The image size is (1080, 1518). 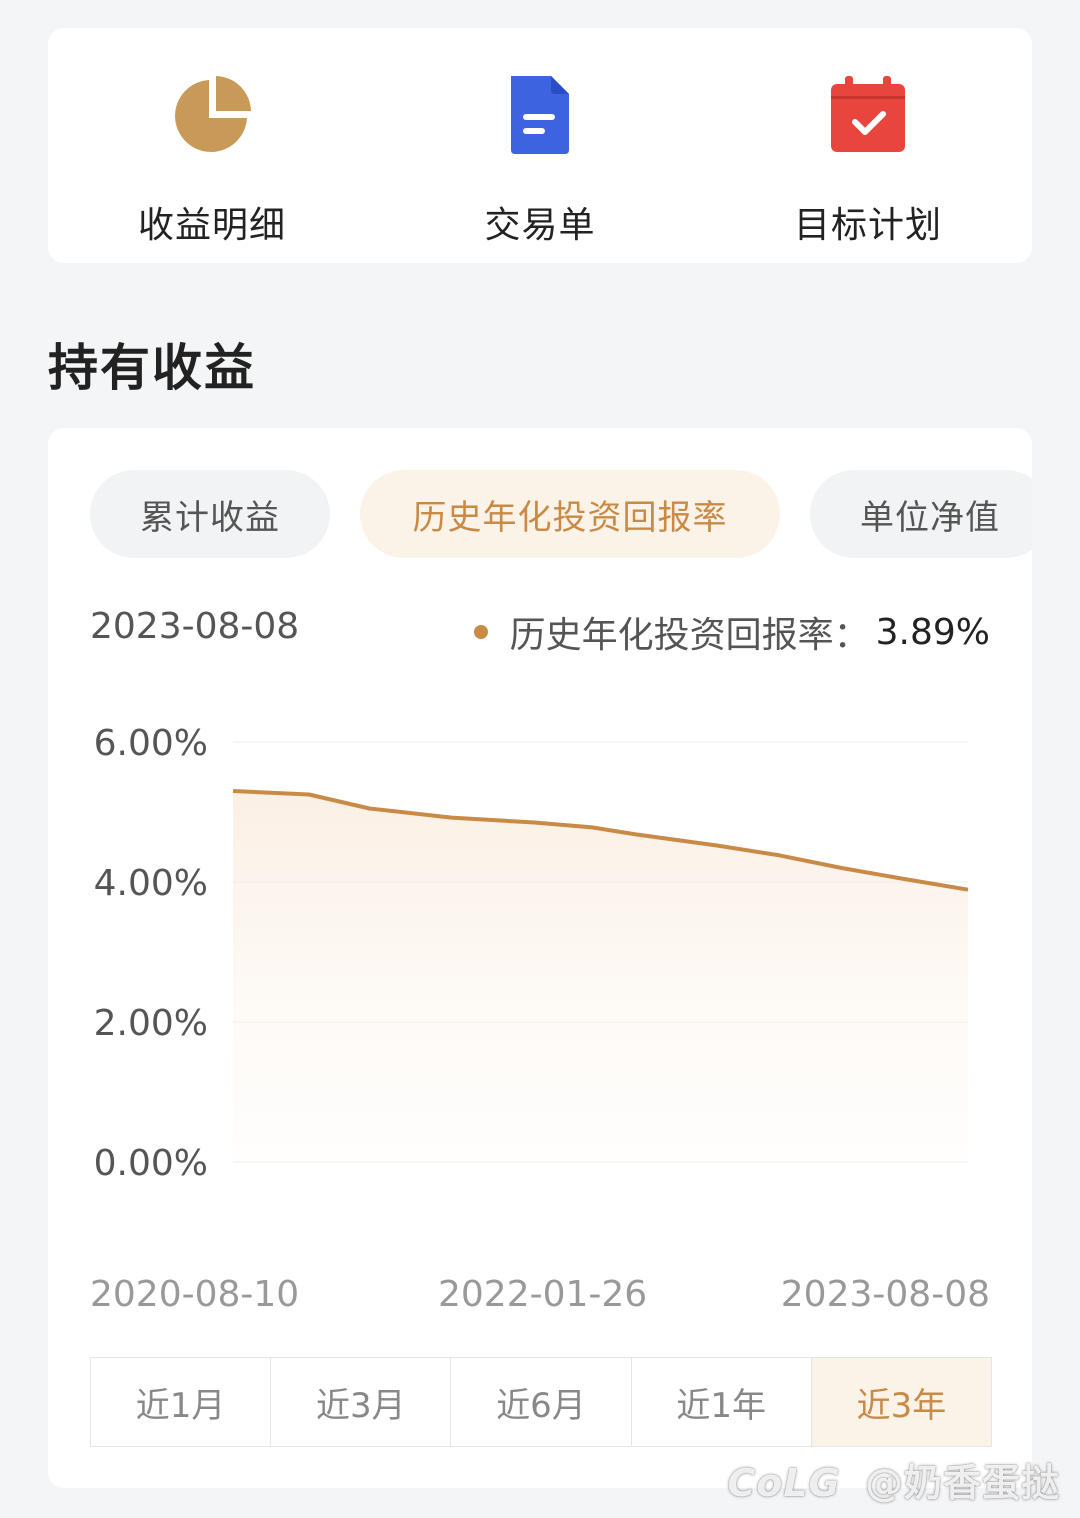 What do you see at coordinates (151, 743) in the screenshot?
I see `y-tick-label: 6.00%` at bounding box center [151, 743].